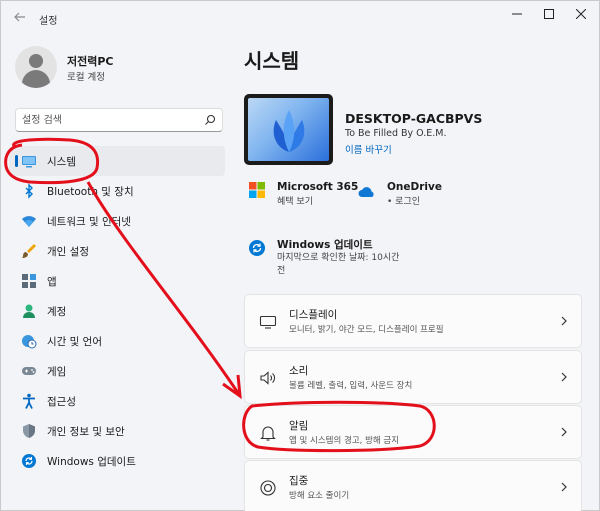 This screenshot has width=600, height=511. What do you see at coordinates (90, 192) in the screenshot?
I see `sidebar-item-label: Bluetooth 및 장치` at bounding box center [90, 192].